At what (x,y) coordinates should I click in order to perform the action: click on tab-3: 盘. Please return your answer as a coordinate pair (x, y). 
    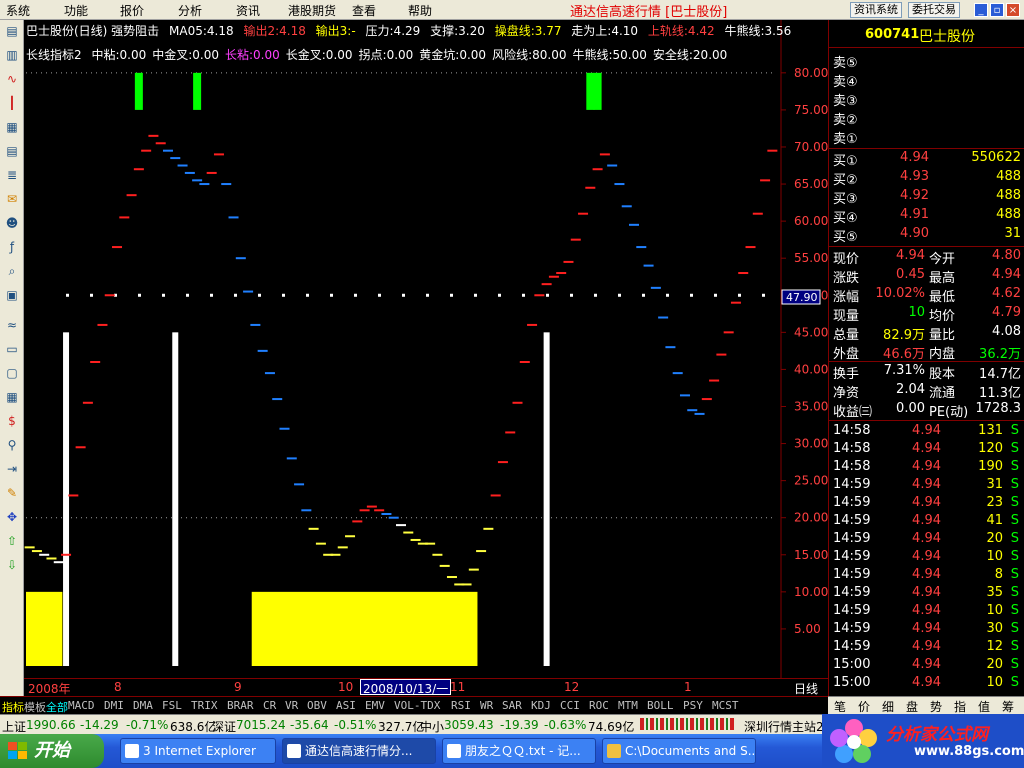
    Looking at the image, I should click on (912, 706).